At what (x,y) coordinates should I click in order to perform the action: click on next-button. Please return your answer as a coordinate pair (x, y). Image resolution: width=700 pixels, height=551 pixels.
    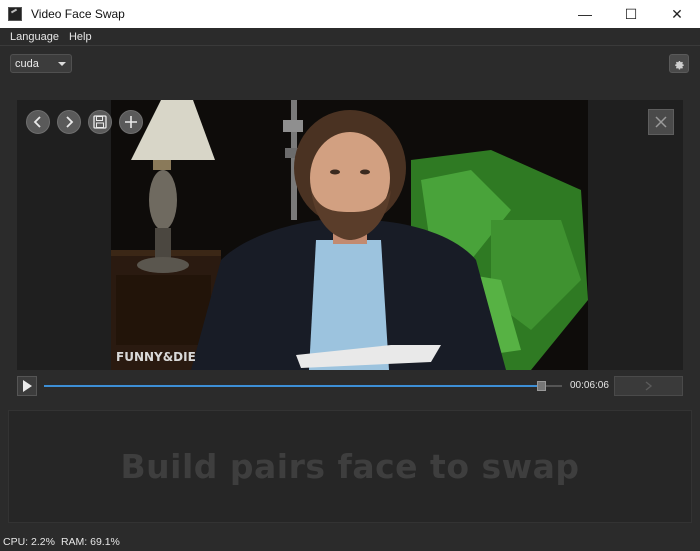
    Looking at the image, I should click on (69, 122).